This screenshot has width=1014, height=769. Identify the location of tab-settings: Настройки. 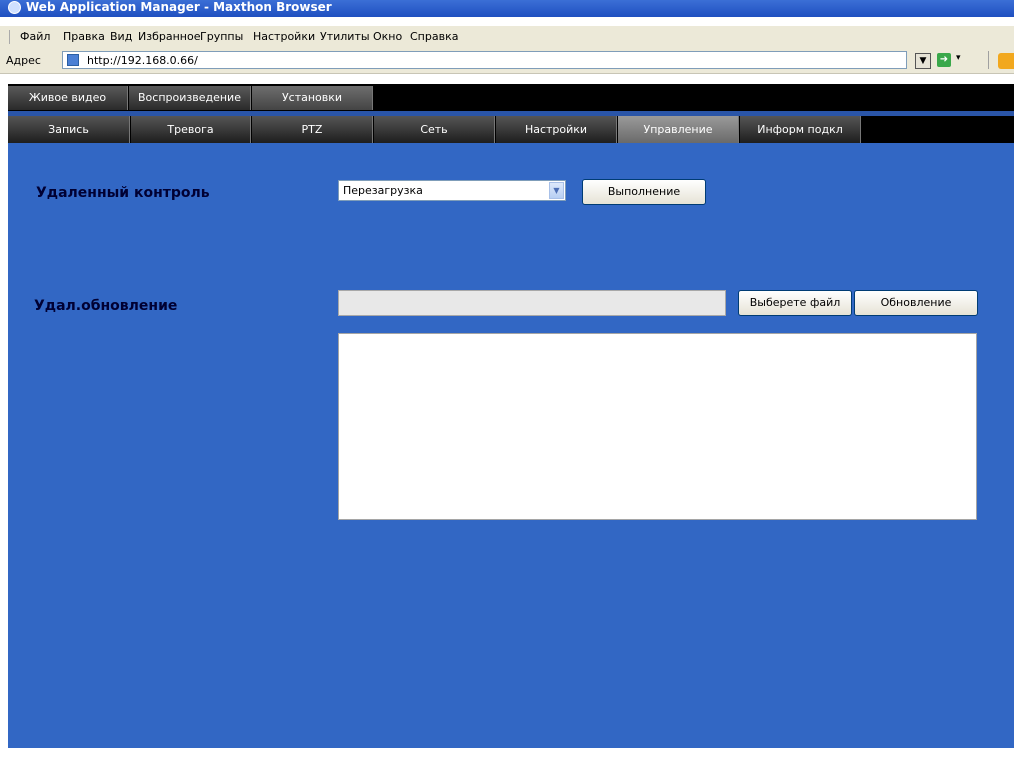
(556, 129).